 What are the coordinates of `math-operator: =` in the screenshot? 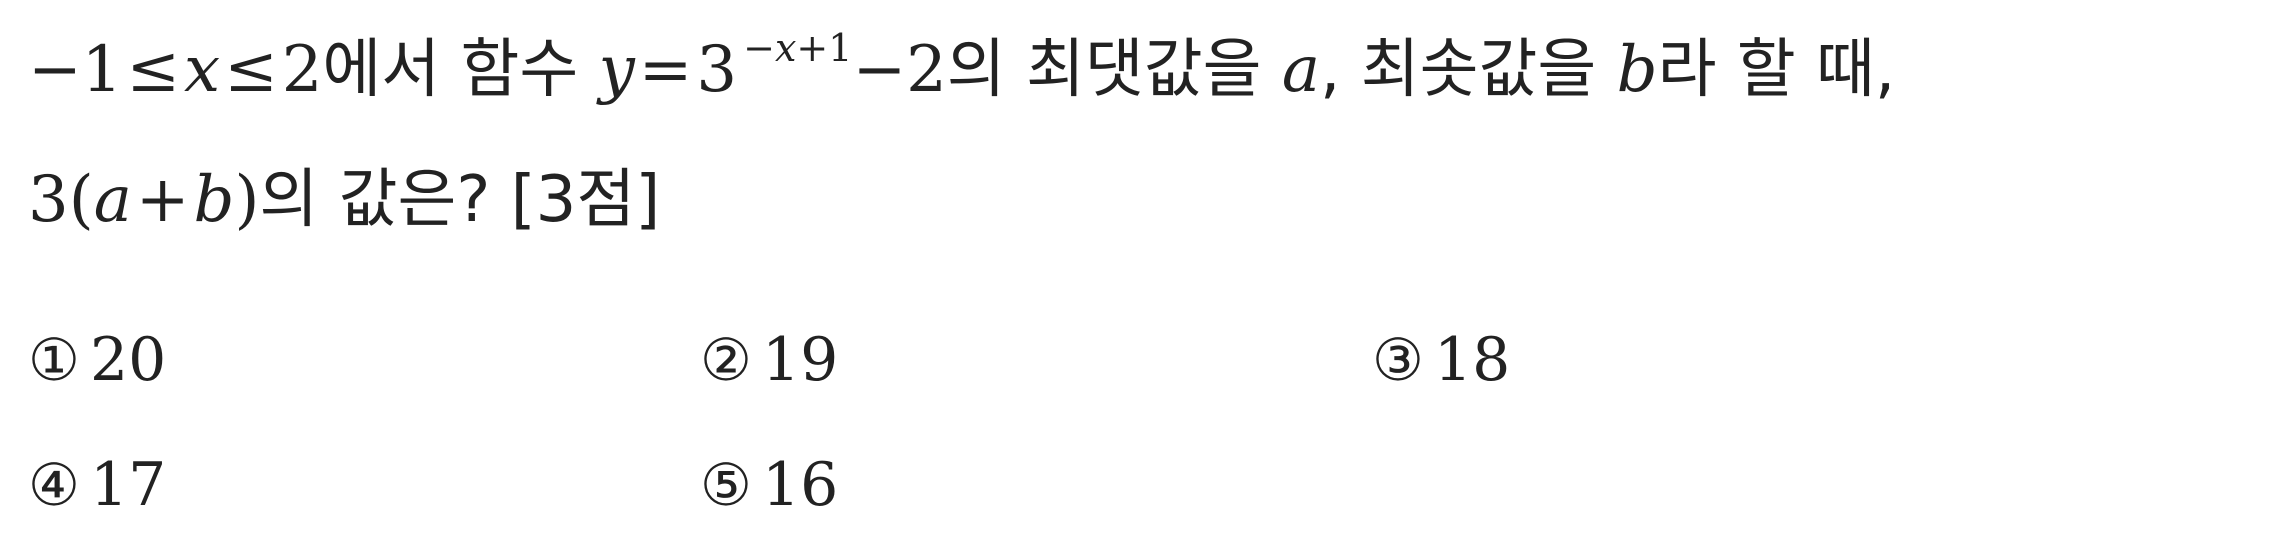 It's located at (665, 70).